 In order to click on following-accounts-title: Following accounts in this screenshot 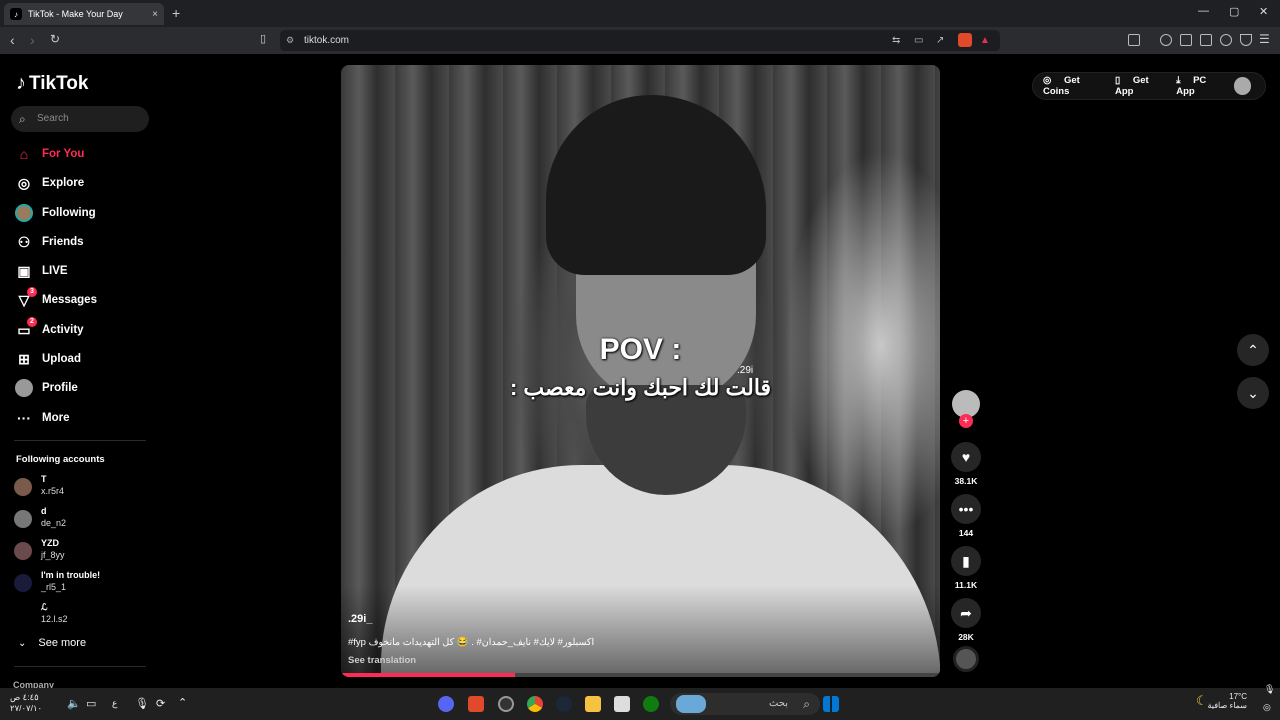, I will do `click(60, 459)`.